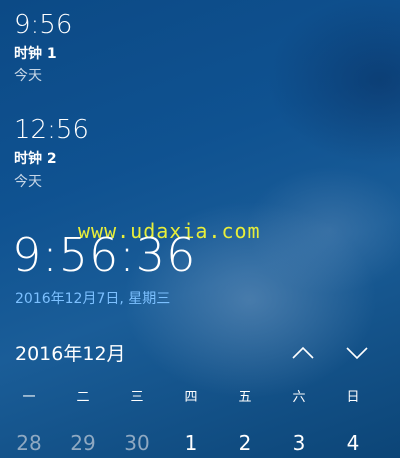 This screenshot has height=458, width=400. I want to click on next-month-button, so click(357, 353).